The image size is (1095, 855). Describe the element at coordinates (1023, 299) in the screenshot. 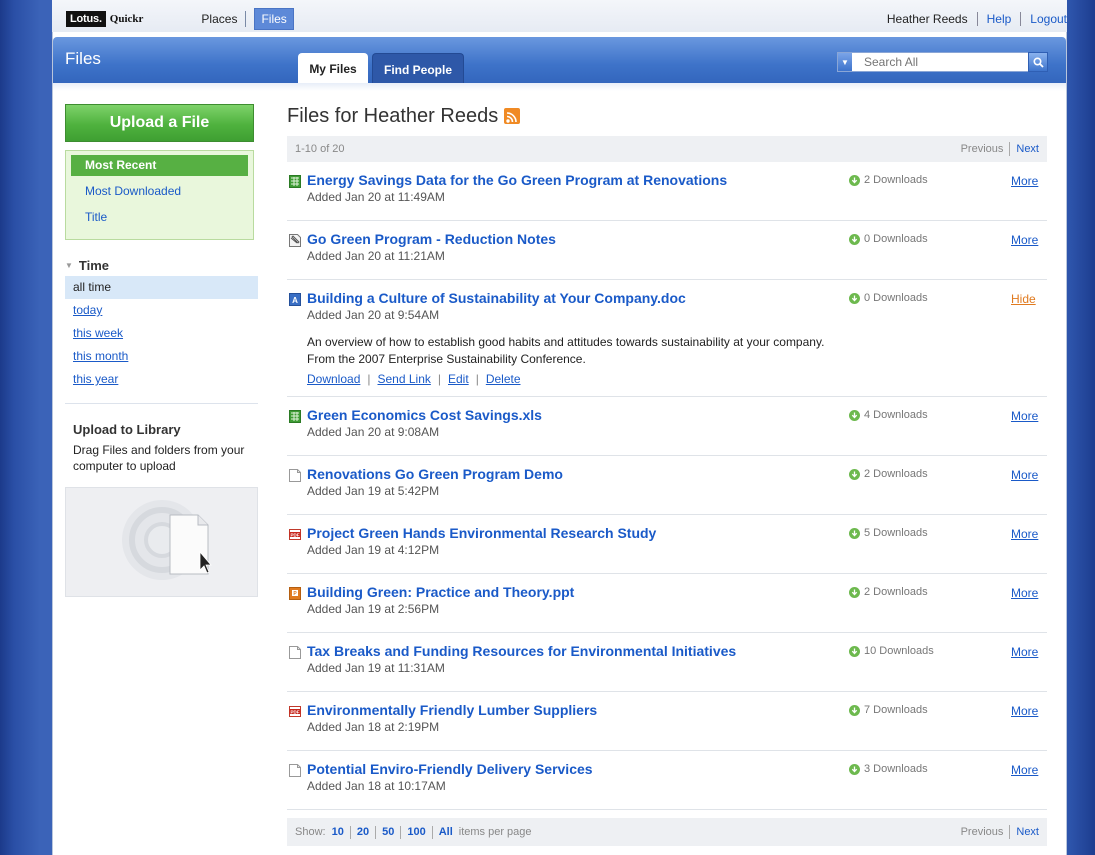

I see `hide-link: Hide` at that location.